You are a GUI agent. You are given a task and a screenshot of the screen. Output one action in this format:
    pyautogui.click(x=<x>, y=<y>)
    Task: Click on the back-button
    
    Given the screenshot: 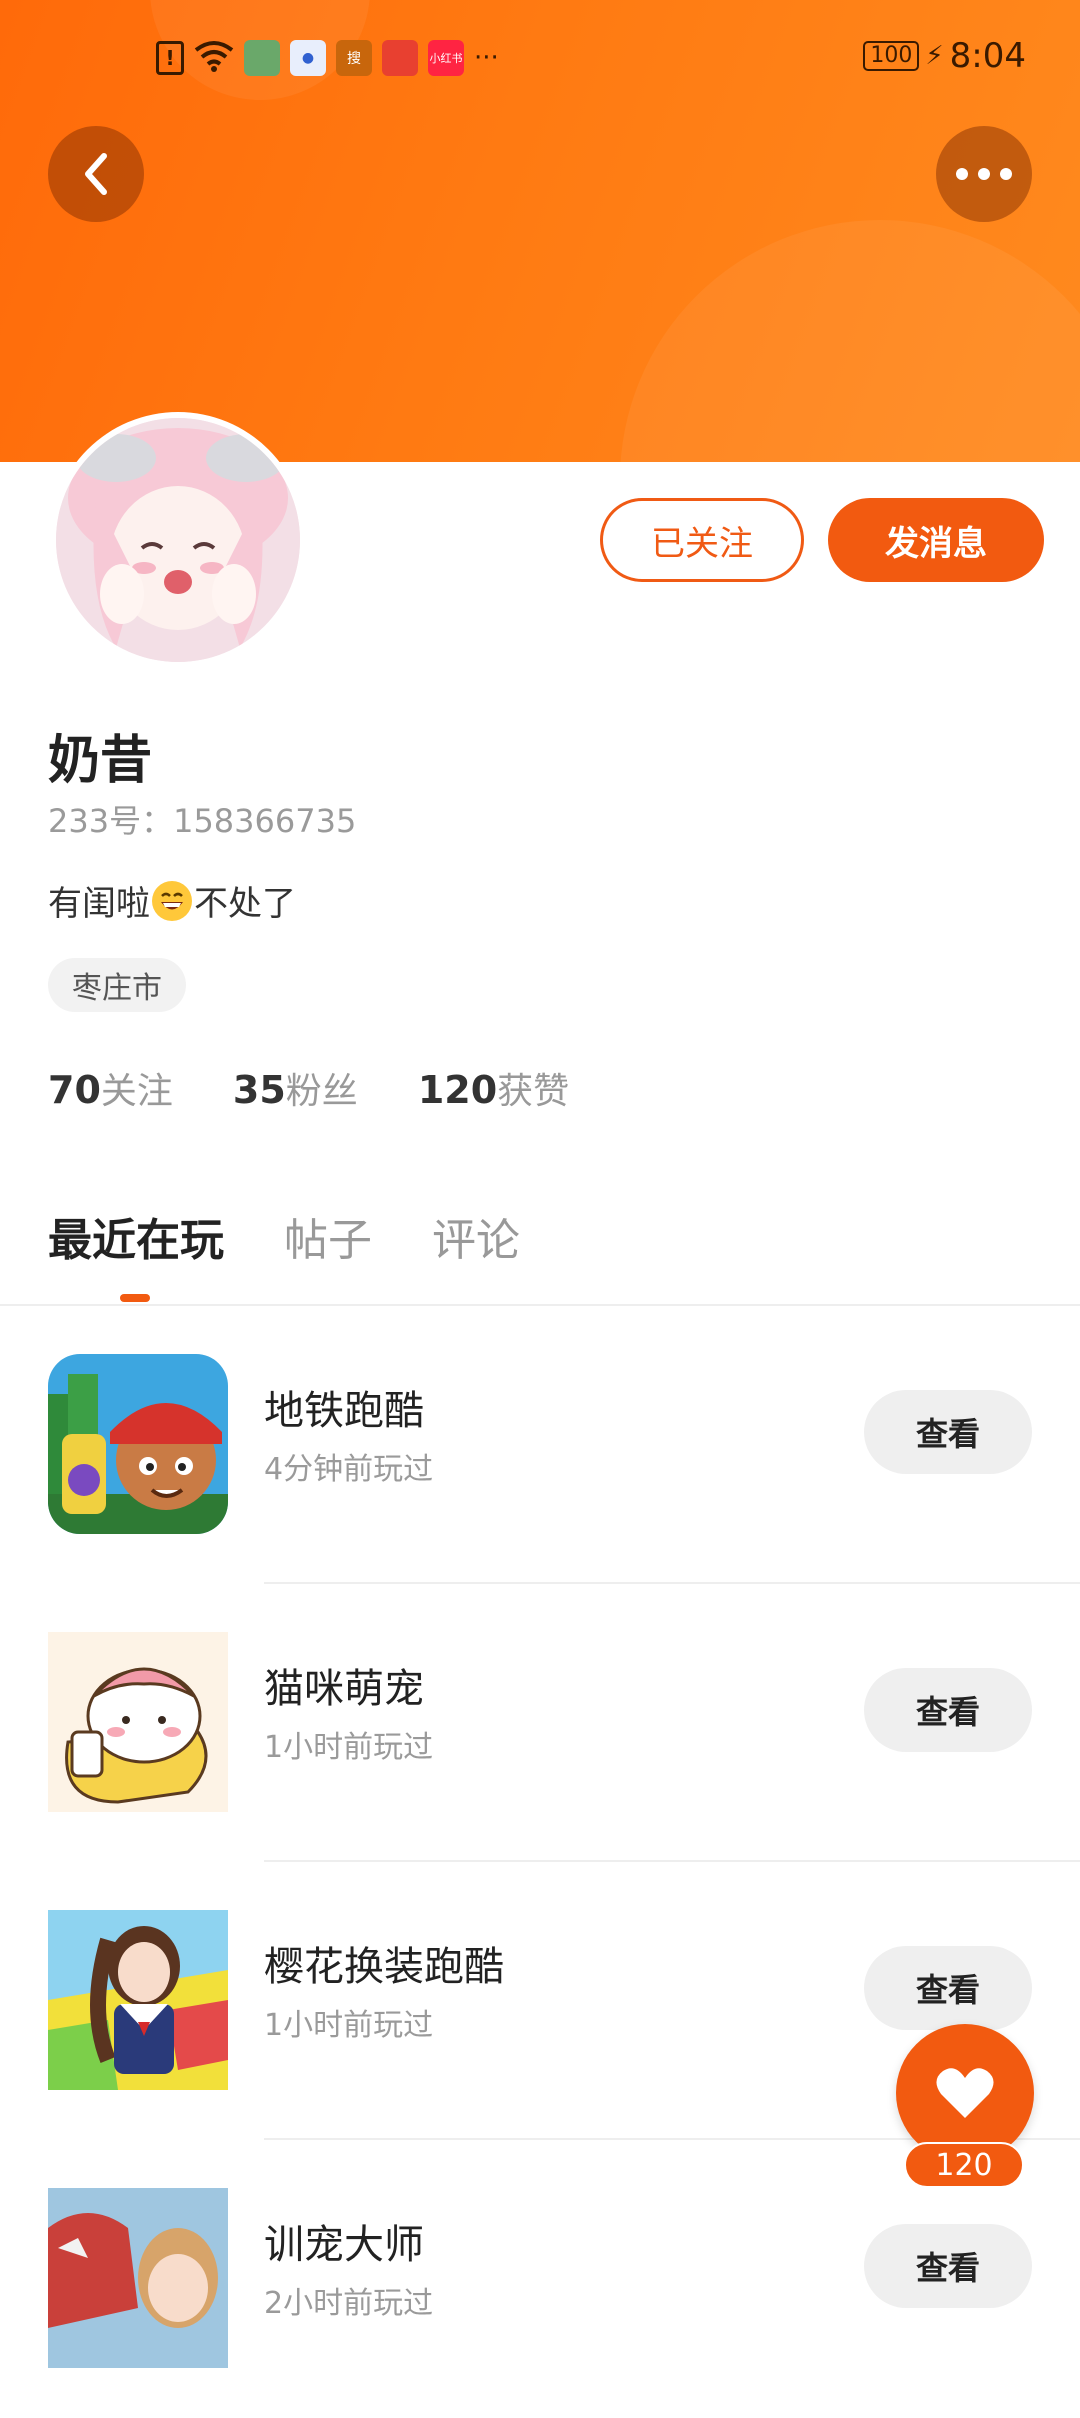 What is the action you would take?
    pyautogui.click(x=96, y=174)
    